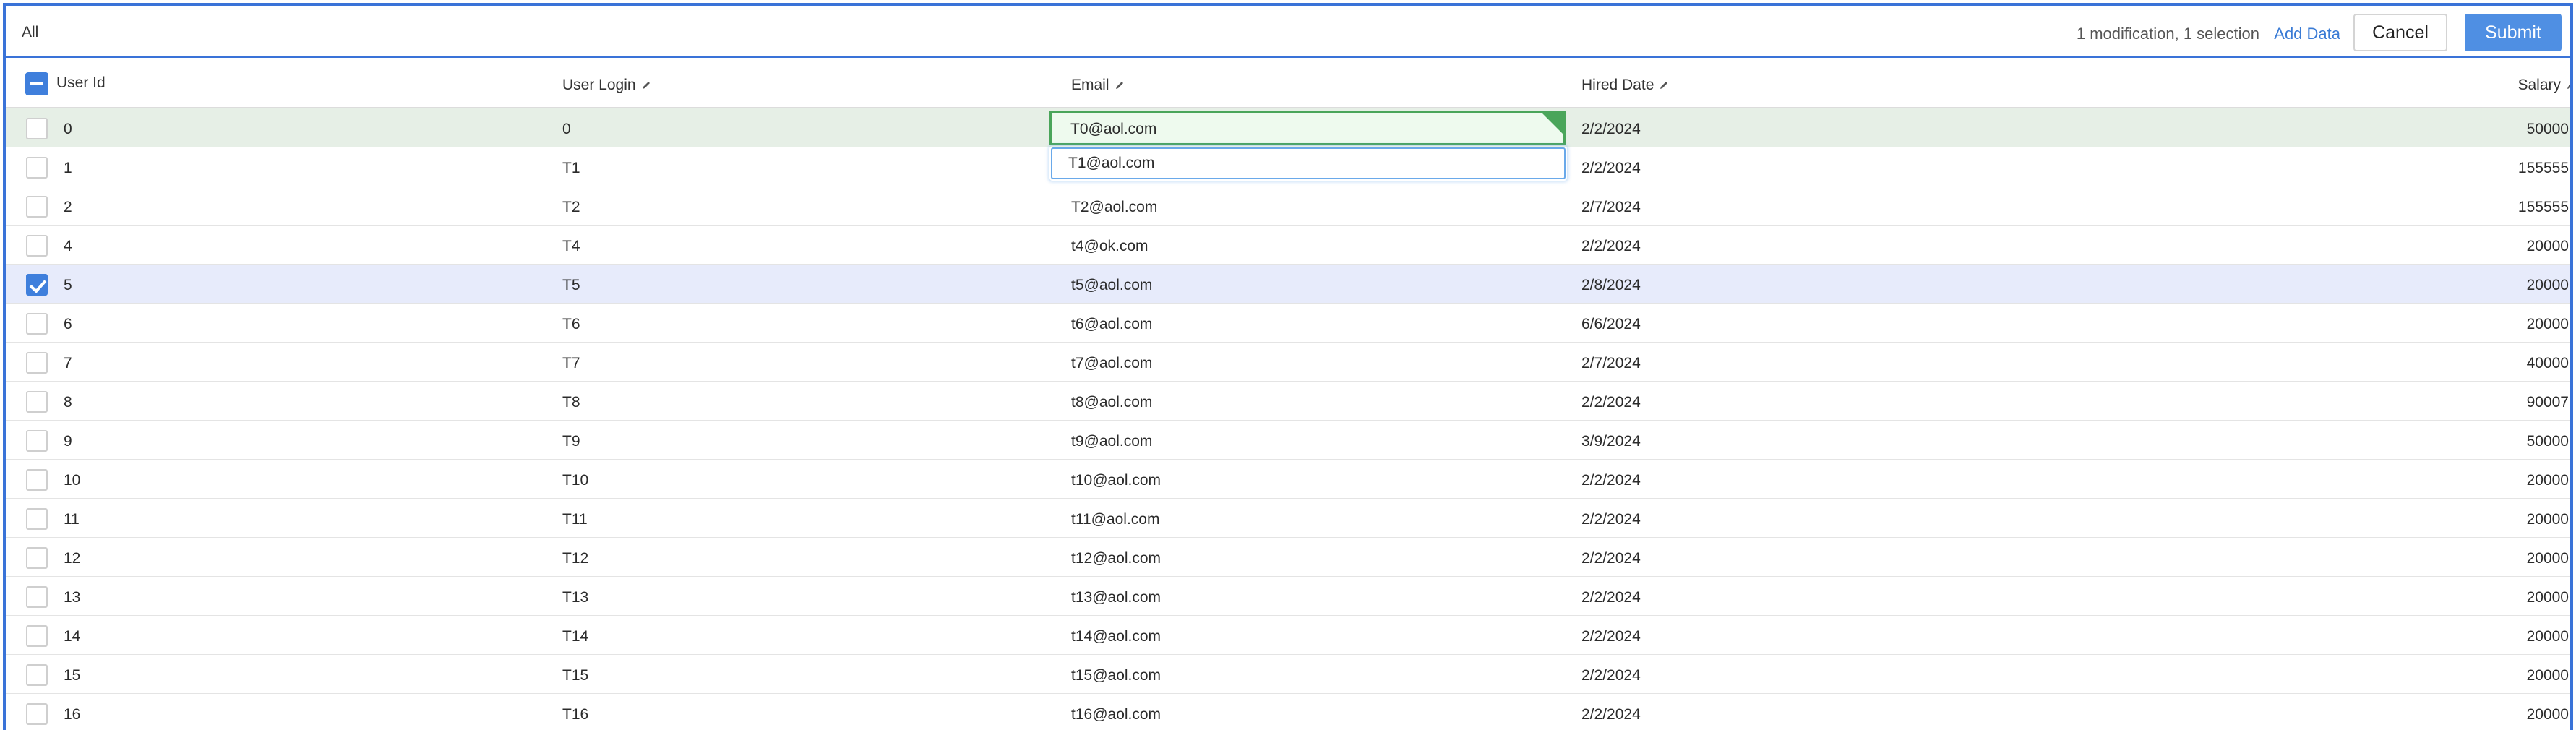  What do you see at coordinates (68, 402) in the screenshot?
I see `cell-user-id: 8` at bounding box center [68, 402].